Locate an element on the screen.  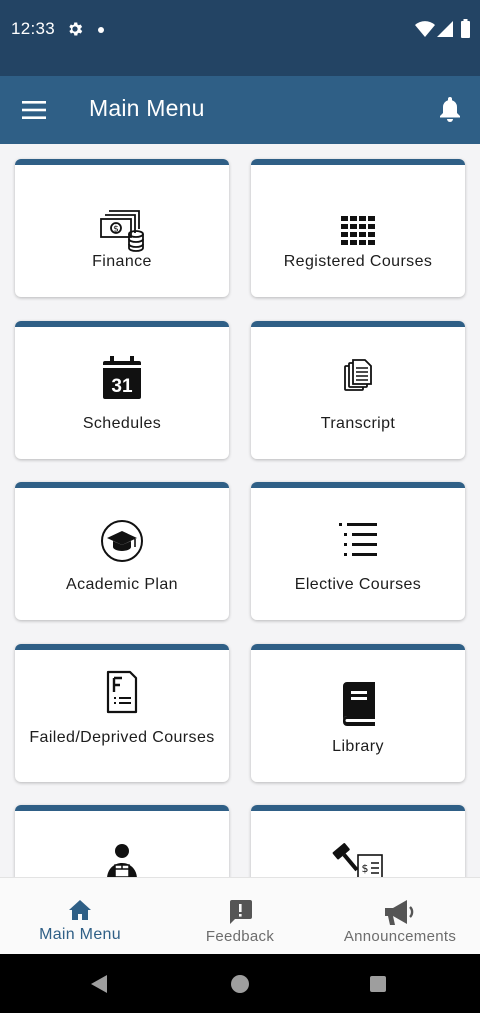
fines-card: $ is located at coordinates (358, 841).